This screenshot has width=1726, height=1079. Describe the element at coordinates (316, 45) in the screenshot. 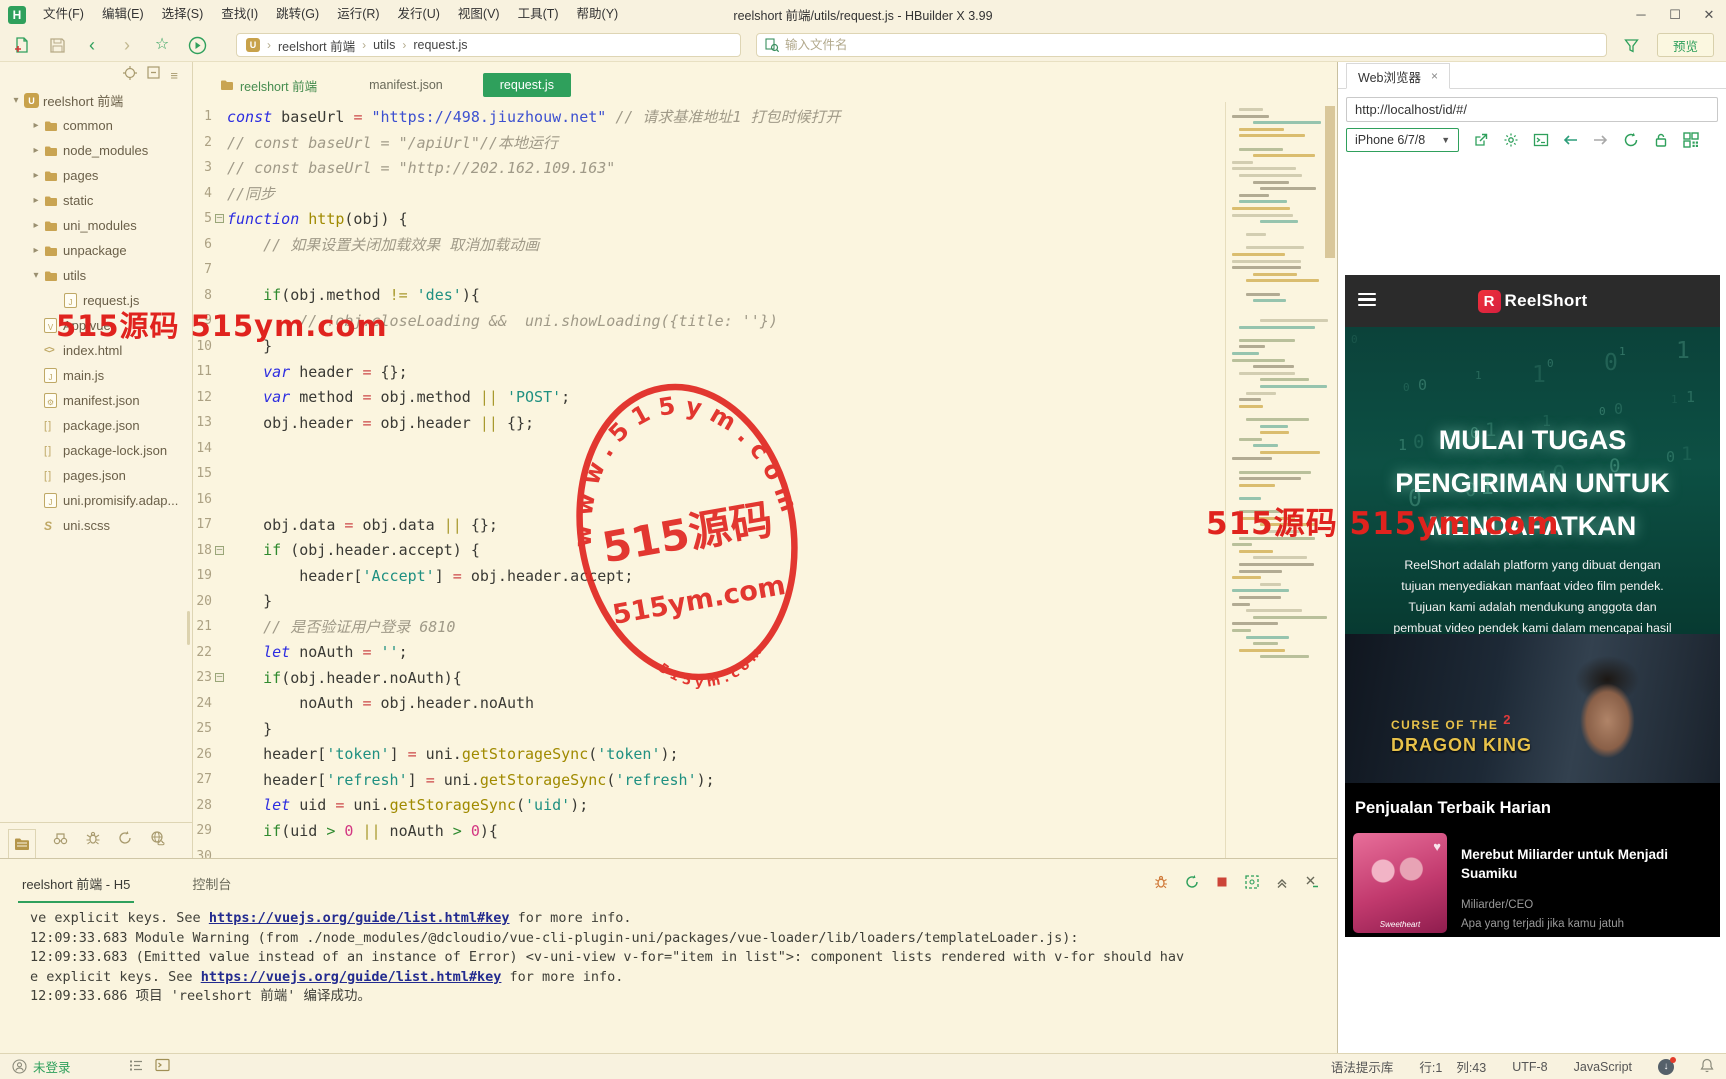

I see `breadcrumb-project: reelshort 前端` at that location.